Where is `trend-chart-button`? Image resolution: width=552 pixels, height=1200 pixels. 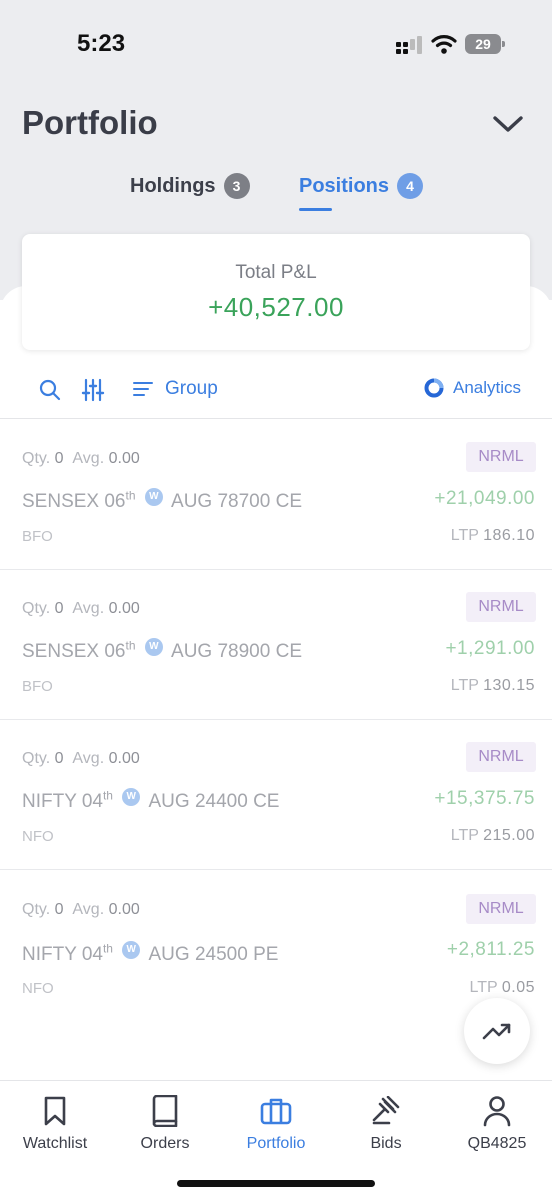
trend-chart-button is located at coordinates (497, 1031).